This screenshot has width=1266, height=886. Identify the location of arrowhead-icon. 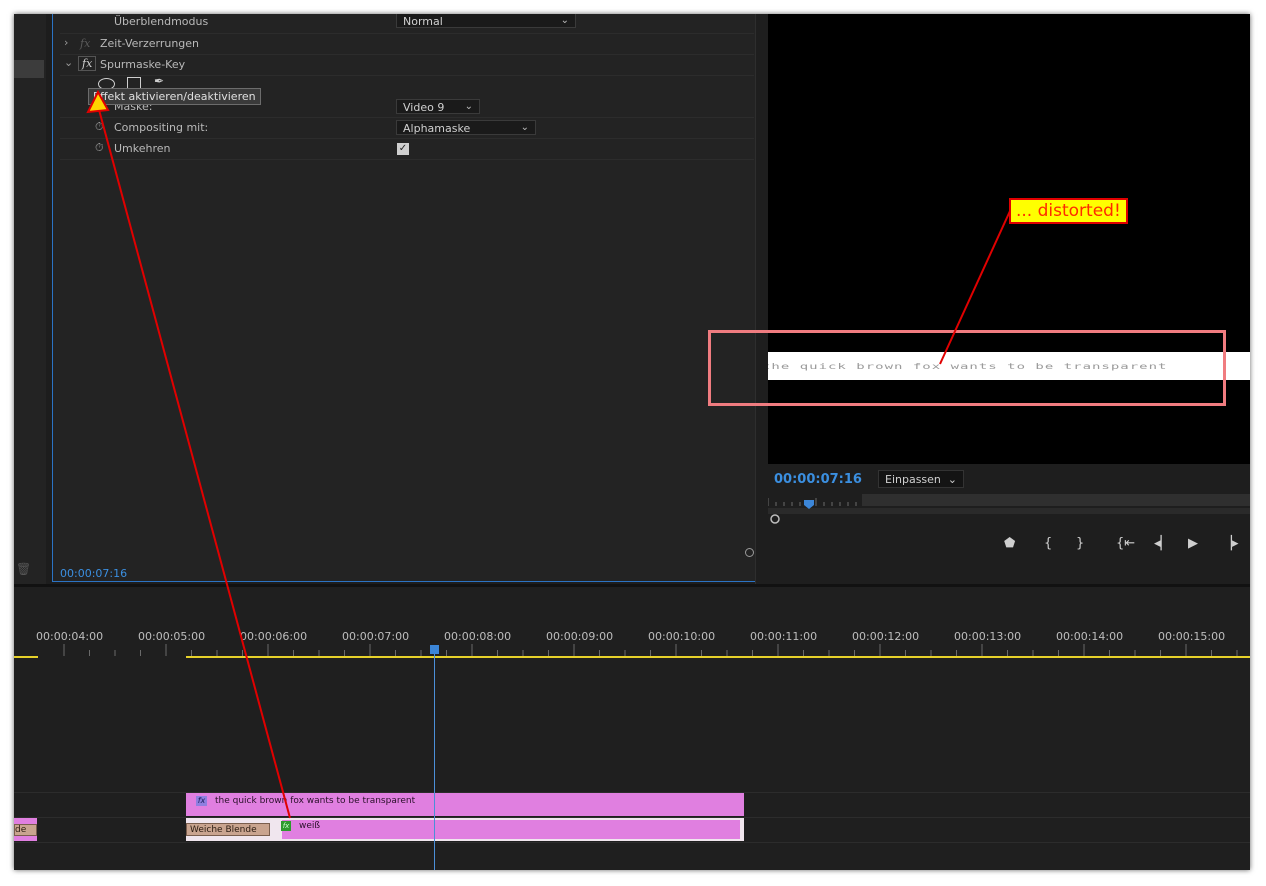
(98, 101).